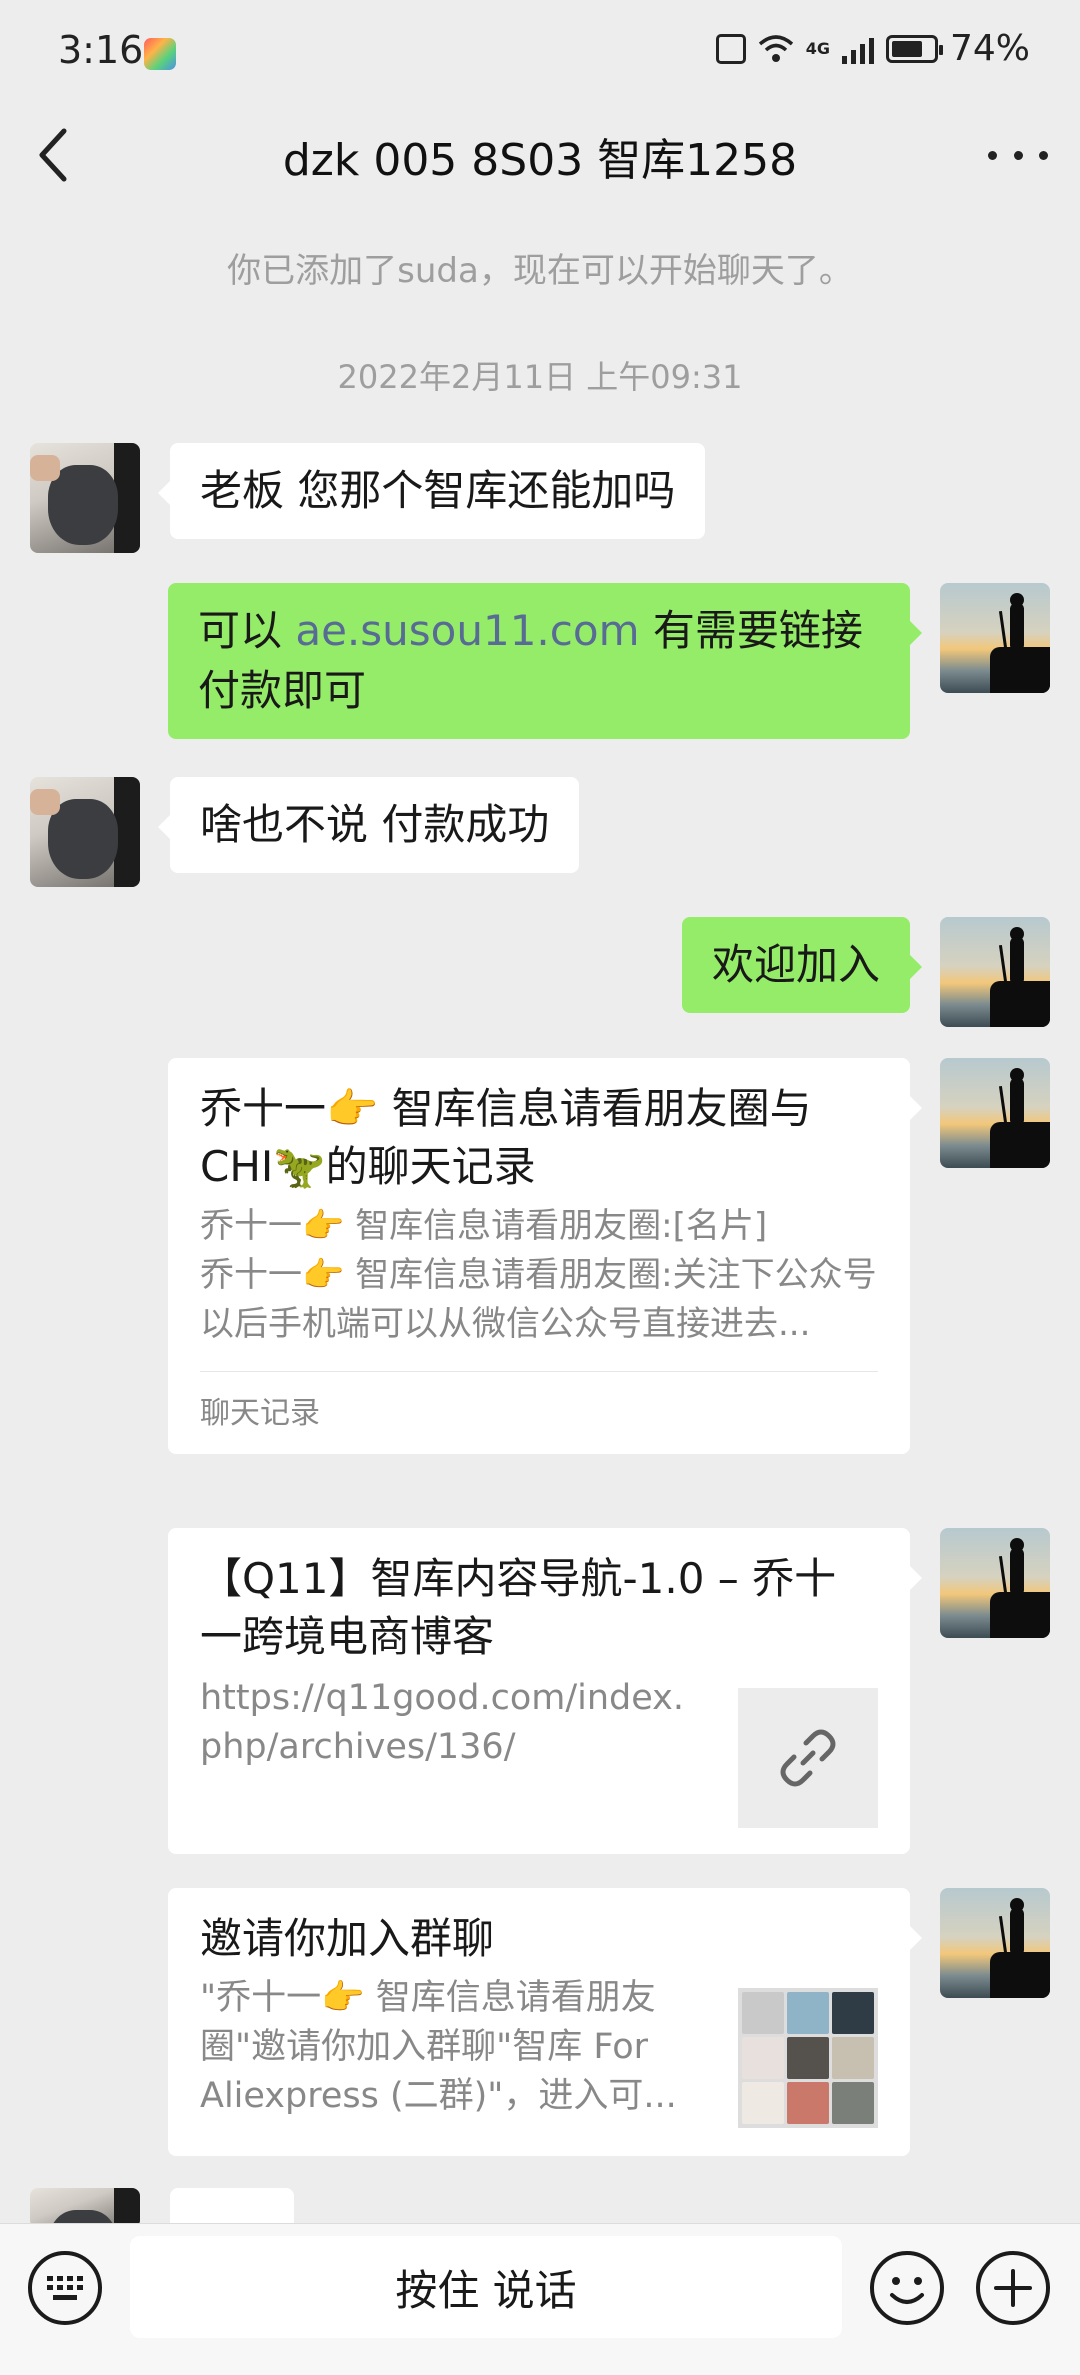 The image size is (1080, 2375). Describe the element at coordinates (506, 1137) in the screenshot. I see `chat-record-title: 乔十一👉 智库信息请看朋友圈与CHI🦖的聊天记录` at that location.